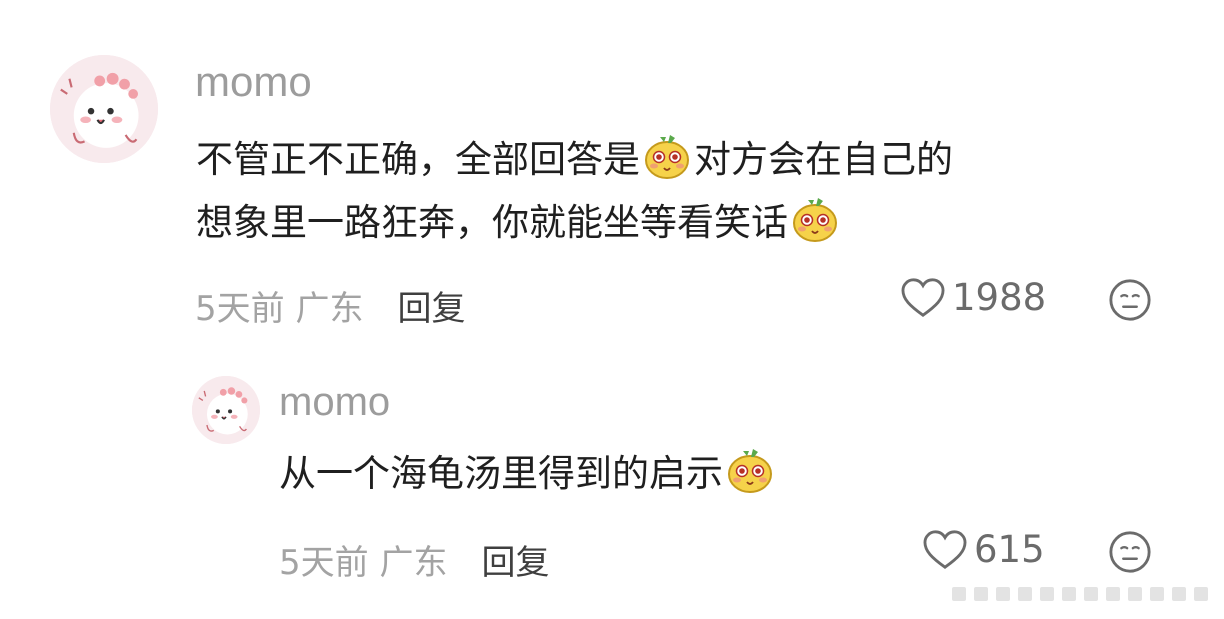  What do you see at coordinates (999, 297) in the screenshot?
I see `like-count: 1988` at bounding box center [999, 297].